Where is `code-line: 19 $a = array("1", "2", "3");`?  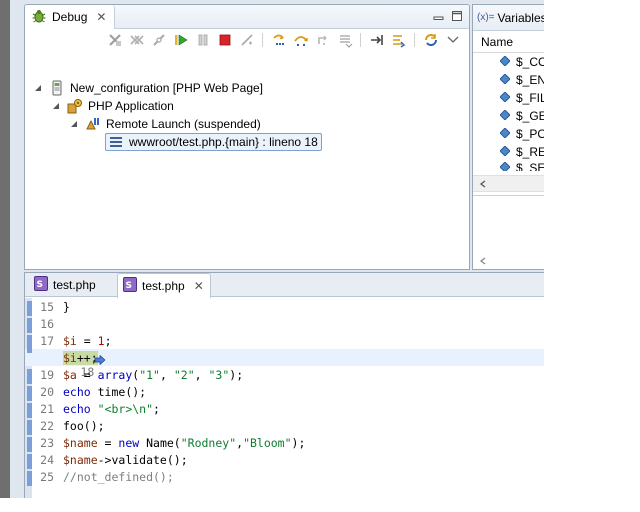 code-line: 19 $a = array("1", "2", "3"); is located at coordinates (284, 375).